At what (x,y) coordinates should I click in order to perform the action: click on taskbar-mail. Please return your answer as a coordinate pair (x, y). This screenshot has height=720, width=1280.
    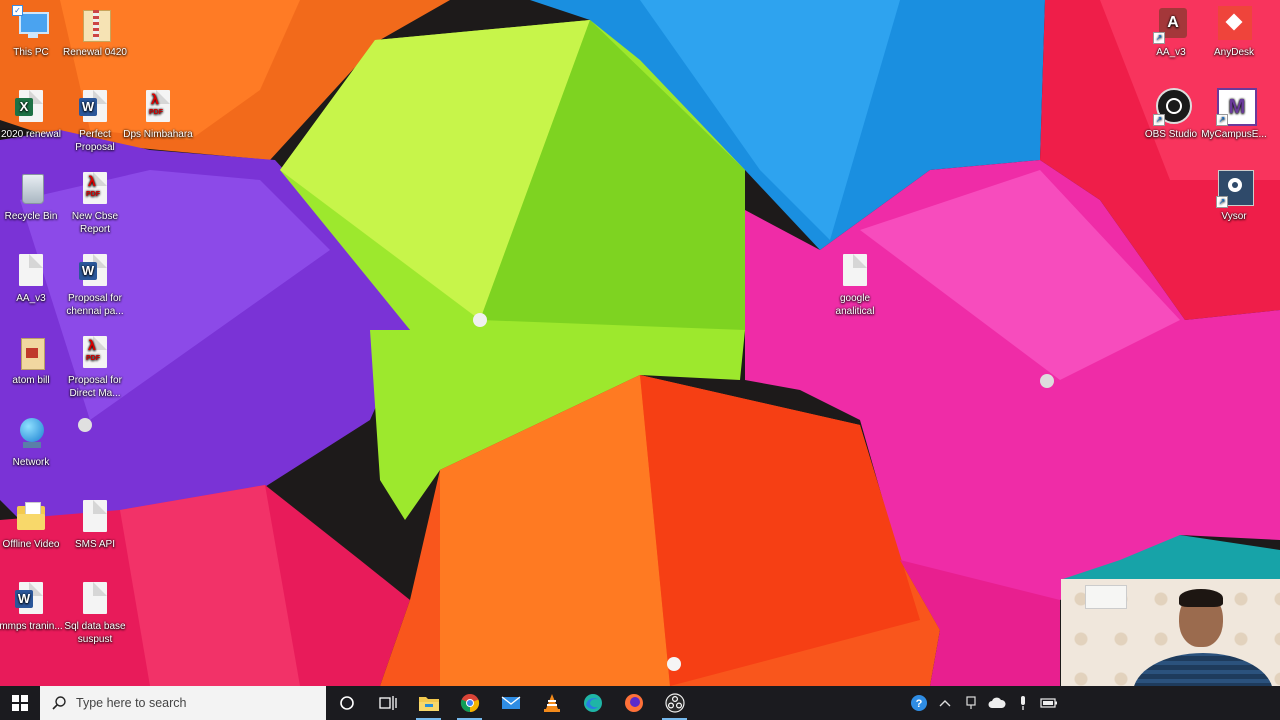
    Looking at the image, I should click on (510, 703).